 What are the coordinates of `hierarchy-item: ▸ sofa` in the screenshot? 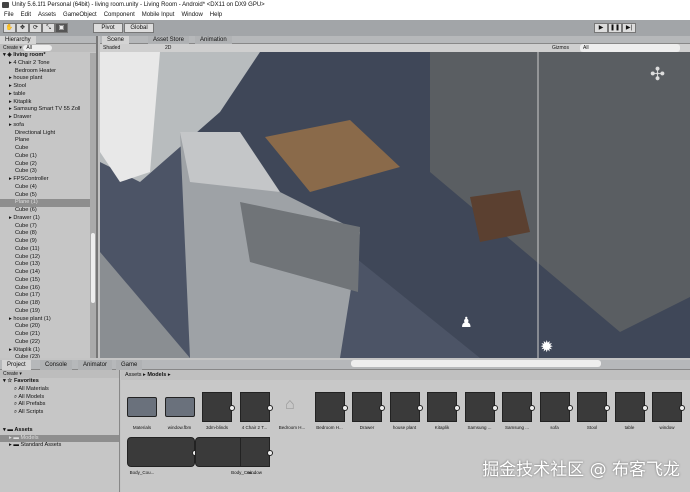 It's located at (48, 126).